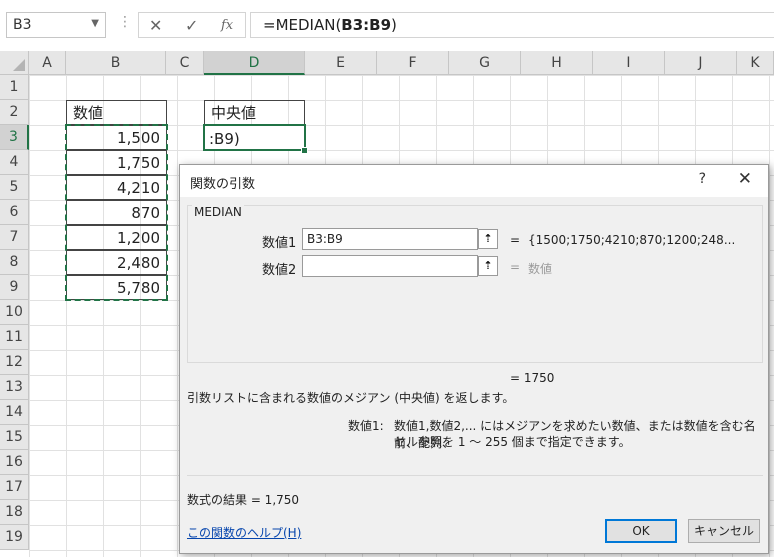 The width and height of the screenshot is (774, 557). I want to click on row-header-17: 17, so click(14, 487).